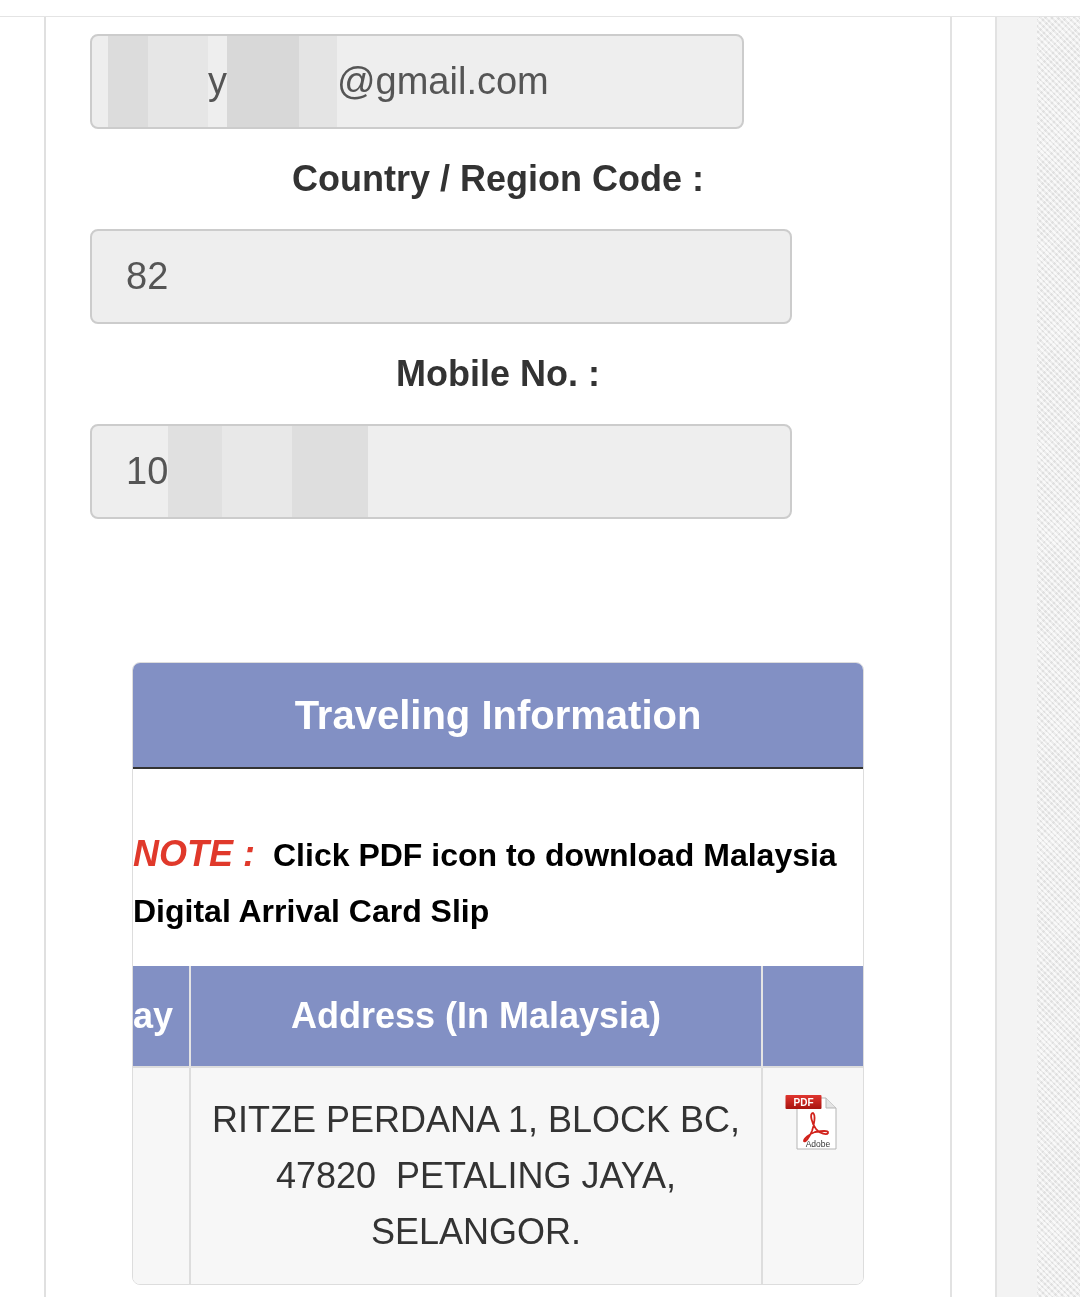  Describe the element at coordinates (476, 1016) in the screenshot. I see `column-header: Address (In Malaysia)` at that location.